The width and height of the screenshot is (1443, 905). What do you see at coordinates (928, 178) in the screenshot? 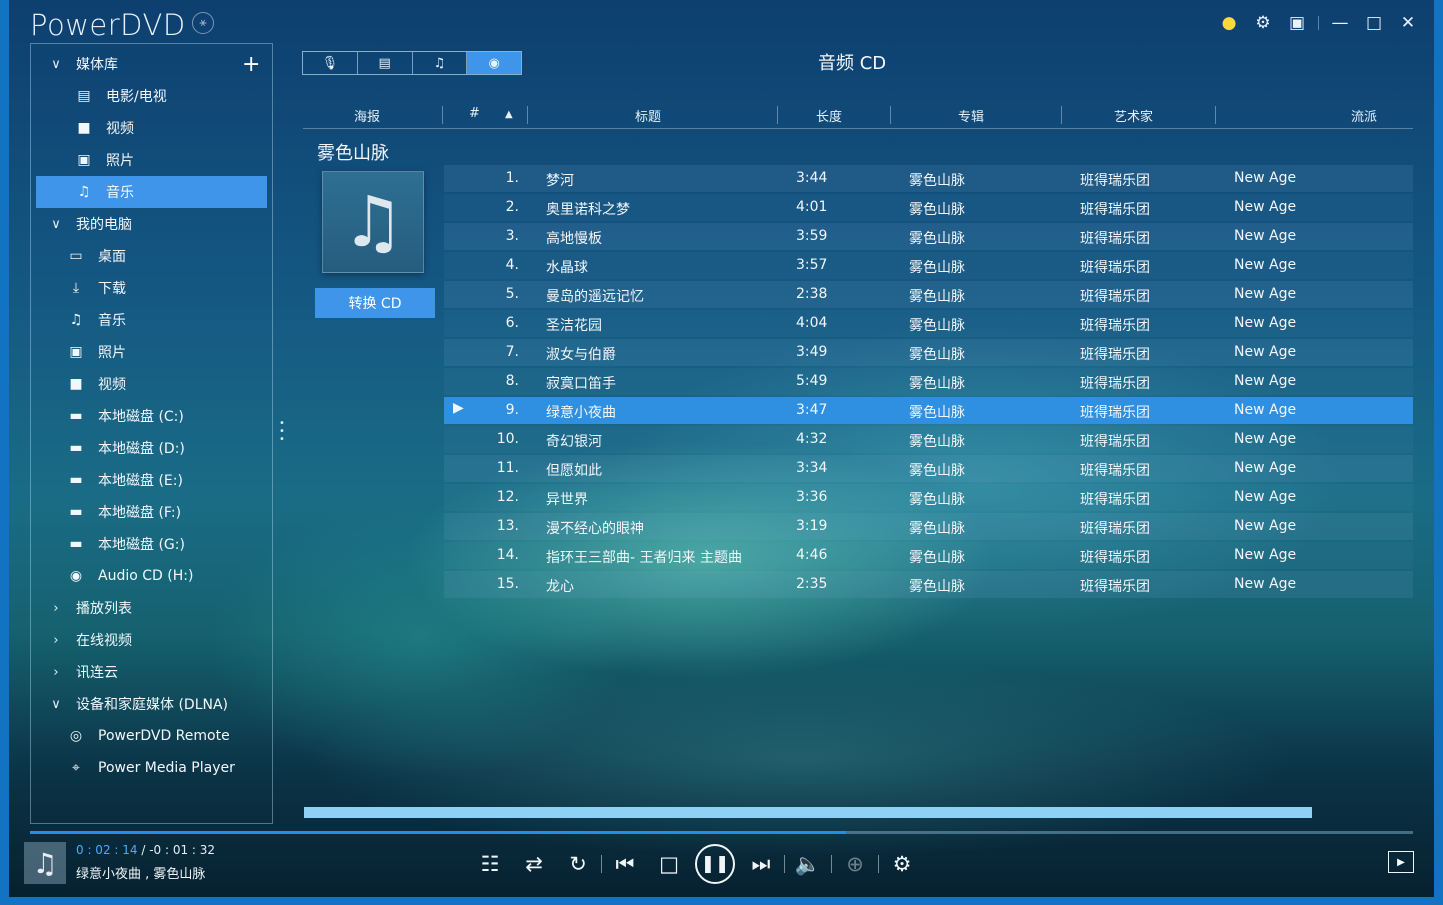
I see `track-row: 1. 梦河 3:44 雾色山脉 班得瑞乐团 New Age` at bounding box center [928, 178].